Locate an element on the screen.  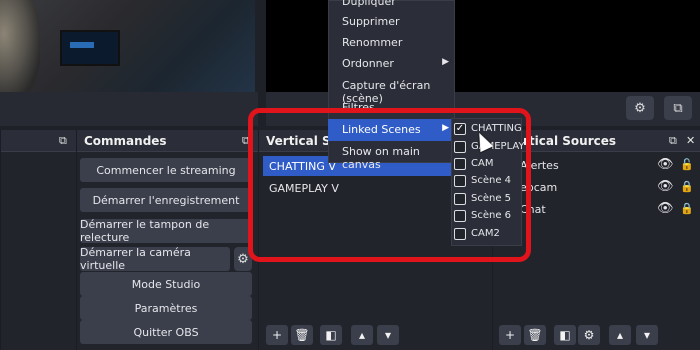
start-virtual-camera-button: Démarrer la caméra virtuelle is located at coordinates (155, 259).